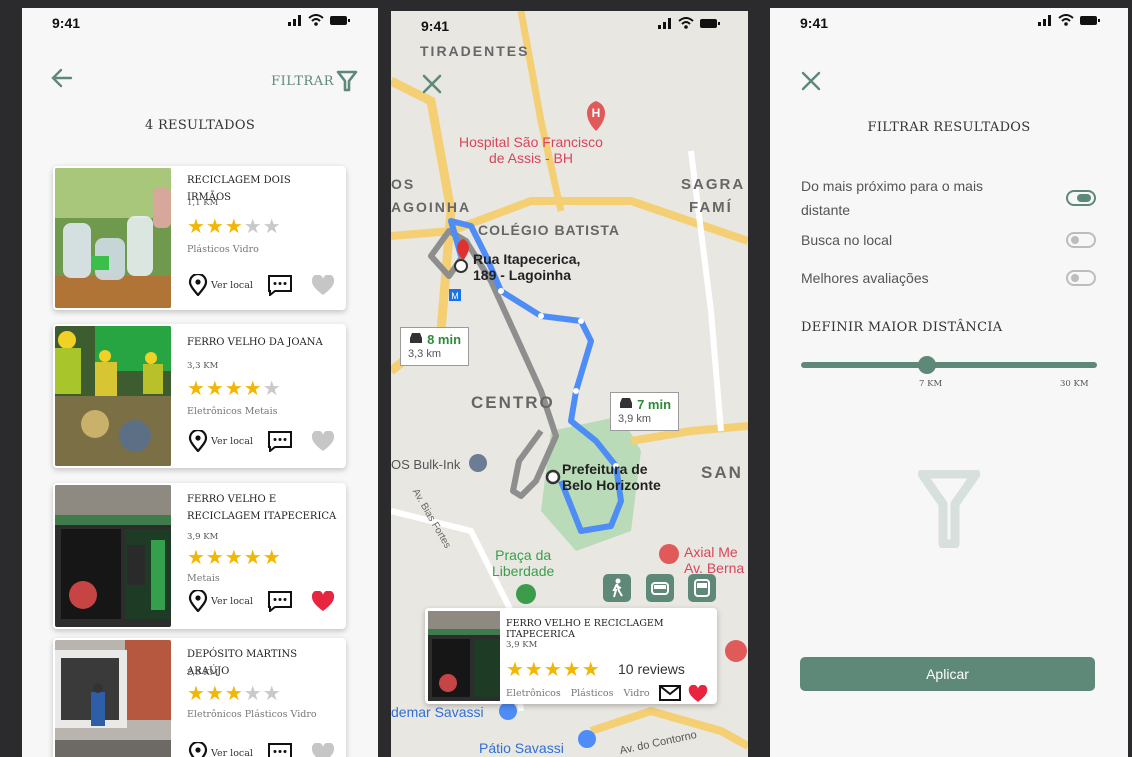 The width and height of the screenshot is (1132, 757). I want to click on star-empty-icon: ★, so click(272, 389).